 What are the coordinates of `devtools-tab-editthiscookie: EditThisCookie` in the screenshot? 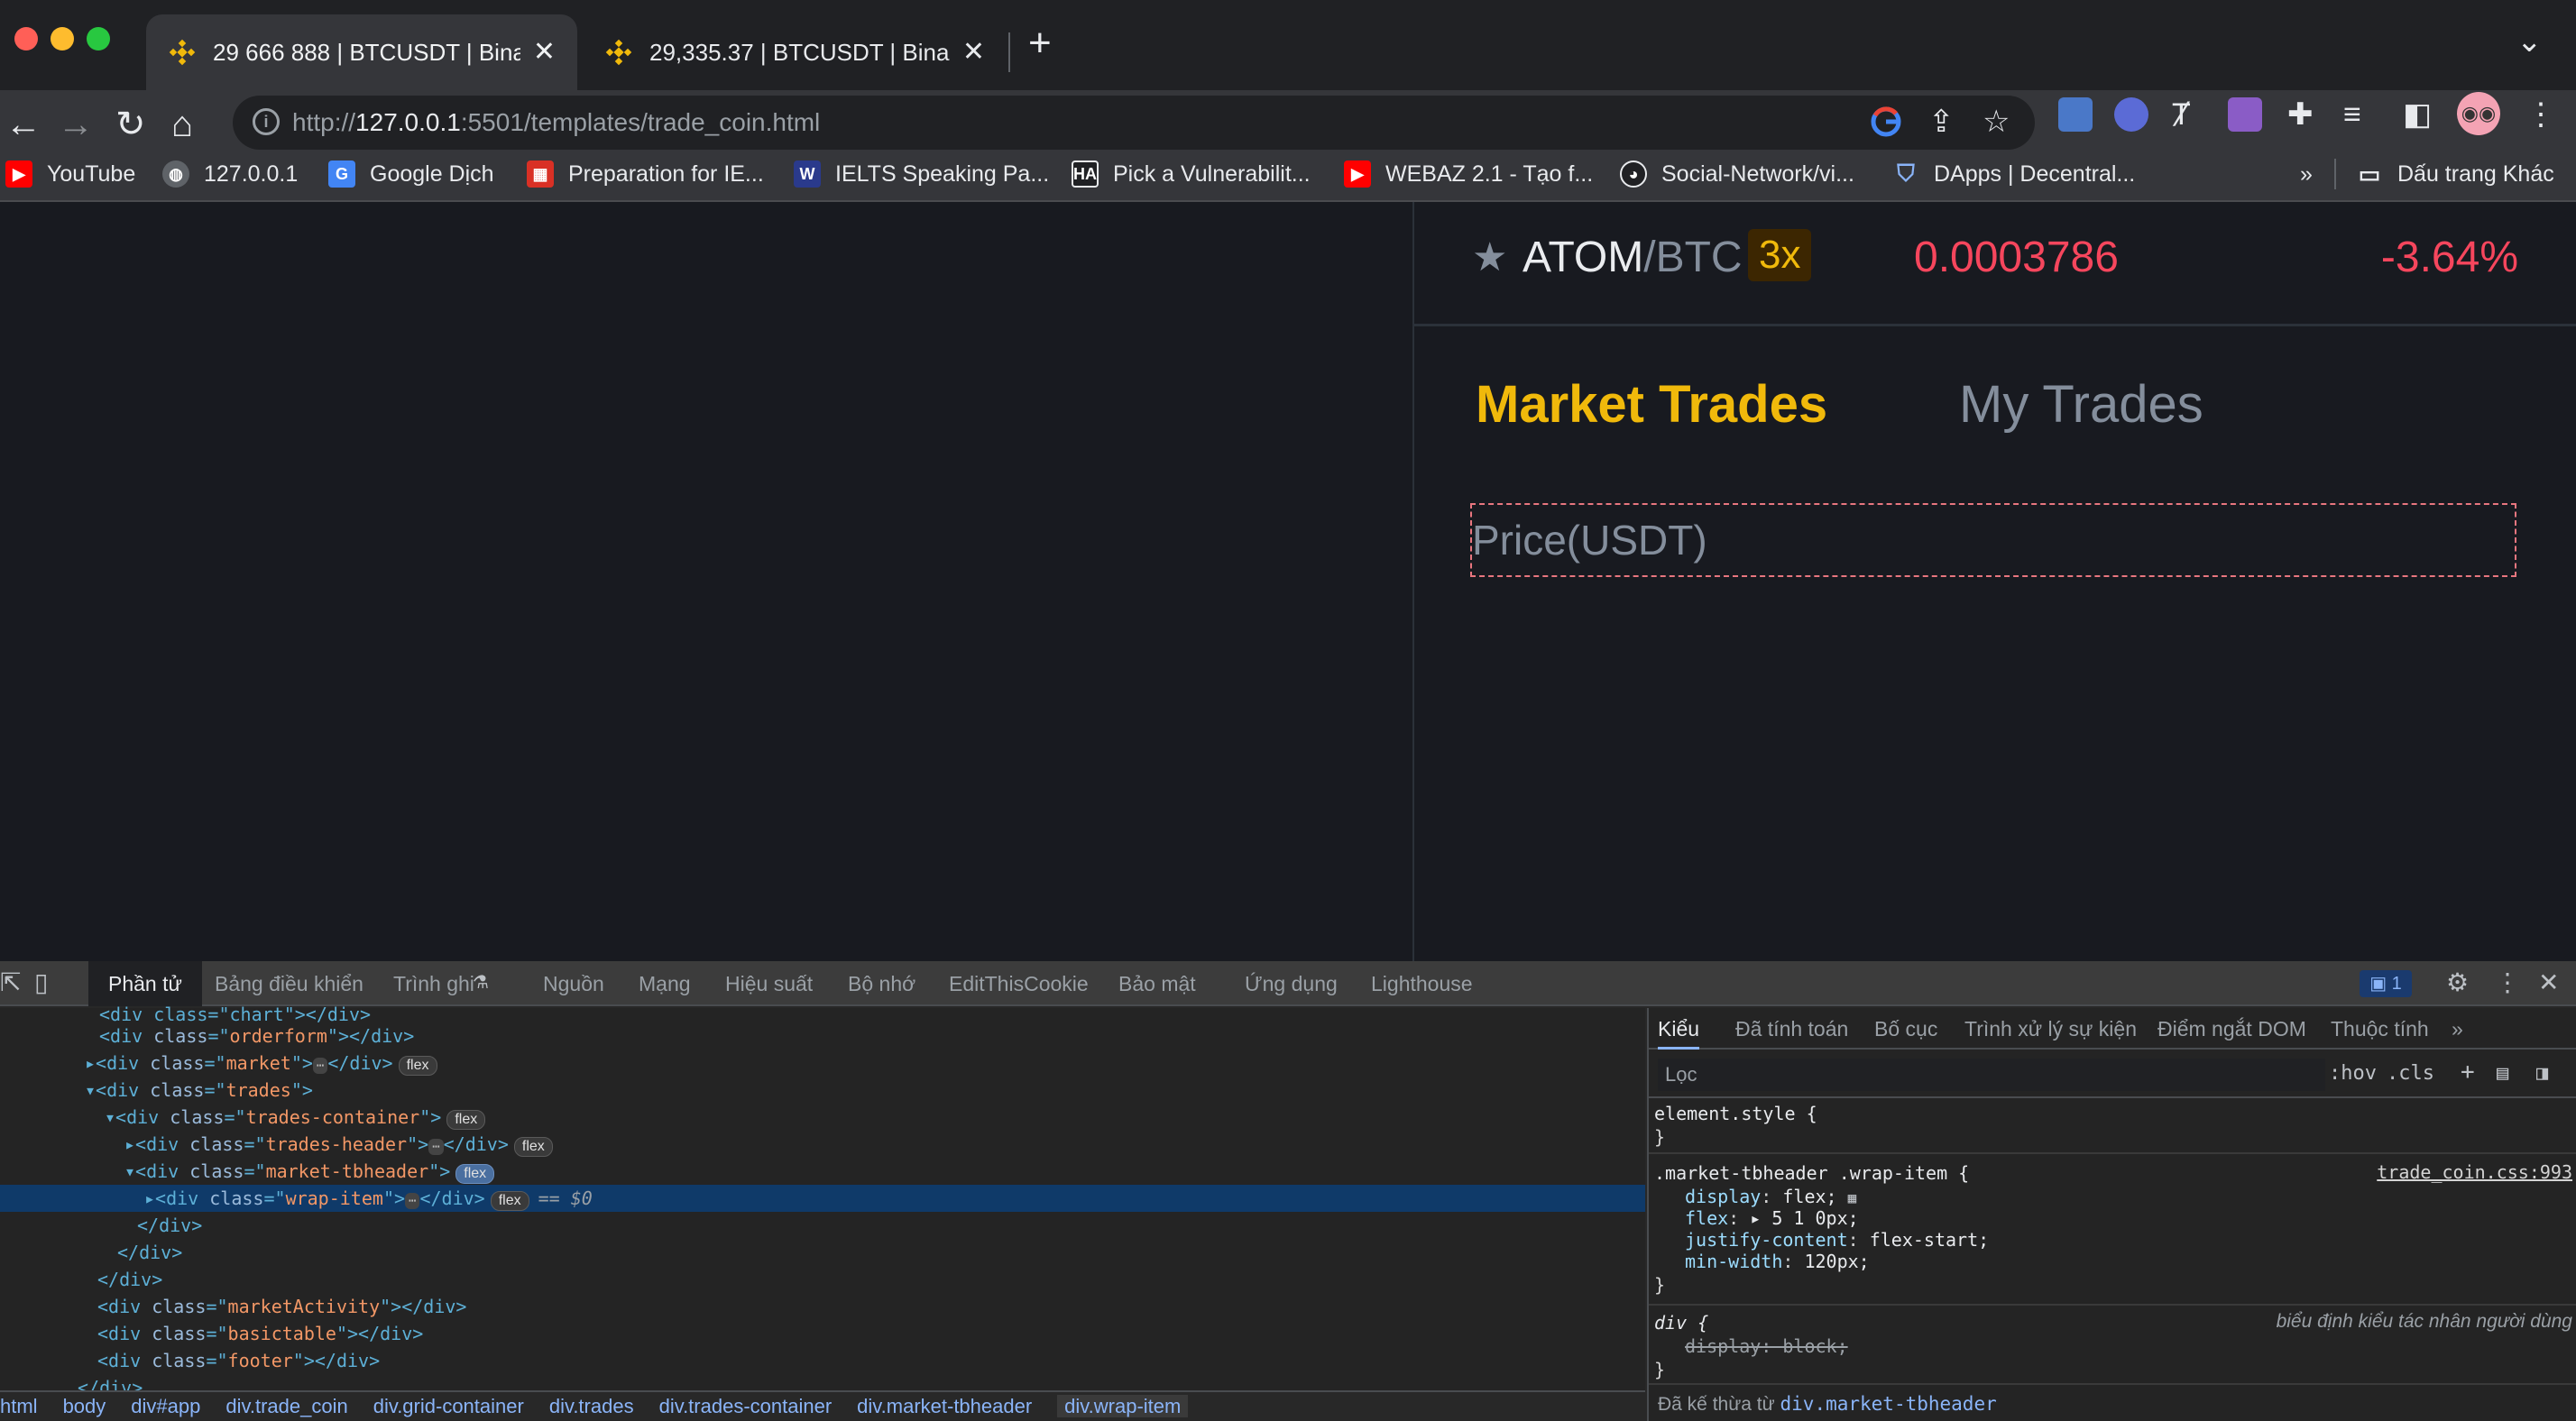 It's located at (1019, 983).